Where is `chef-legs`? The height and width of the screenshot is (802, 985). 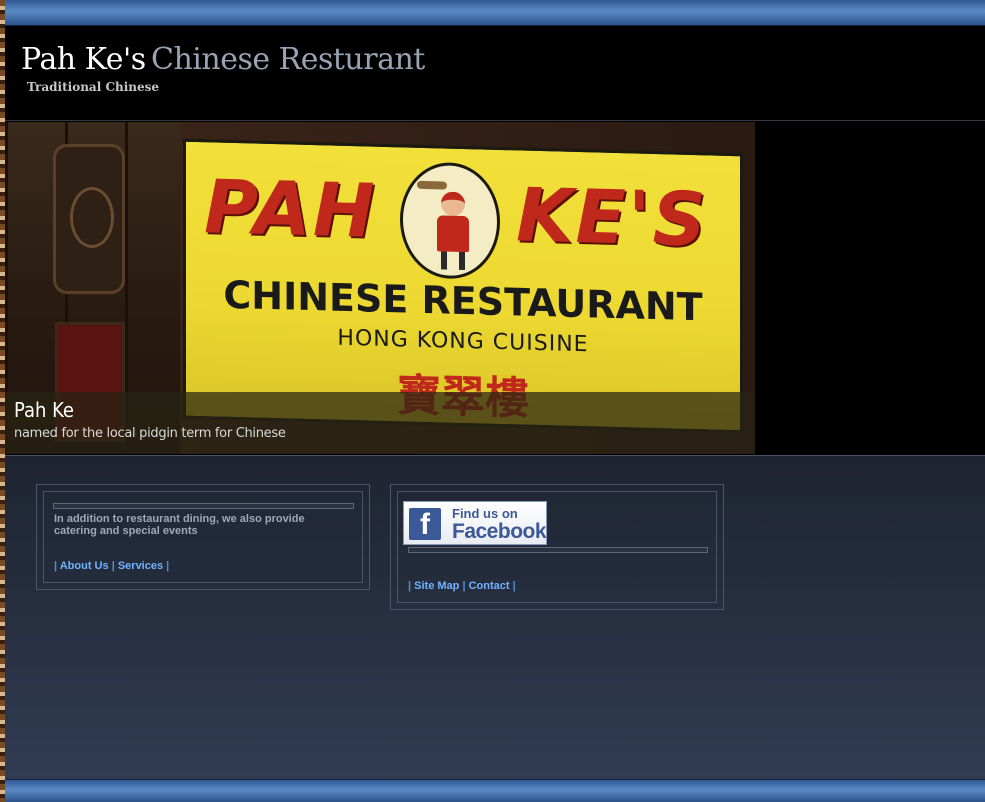
chef-legs is located at coordinates (453, 261).